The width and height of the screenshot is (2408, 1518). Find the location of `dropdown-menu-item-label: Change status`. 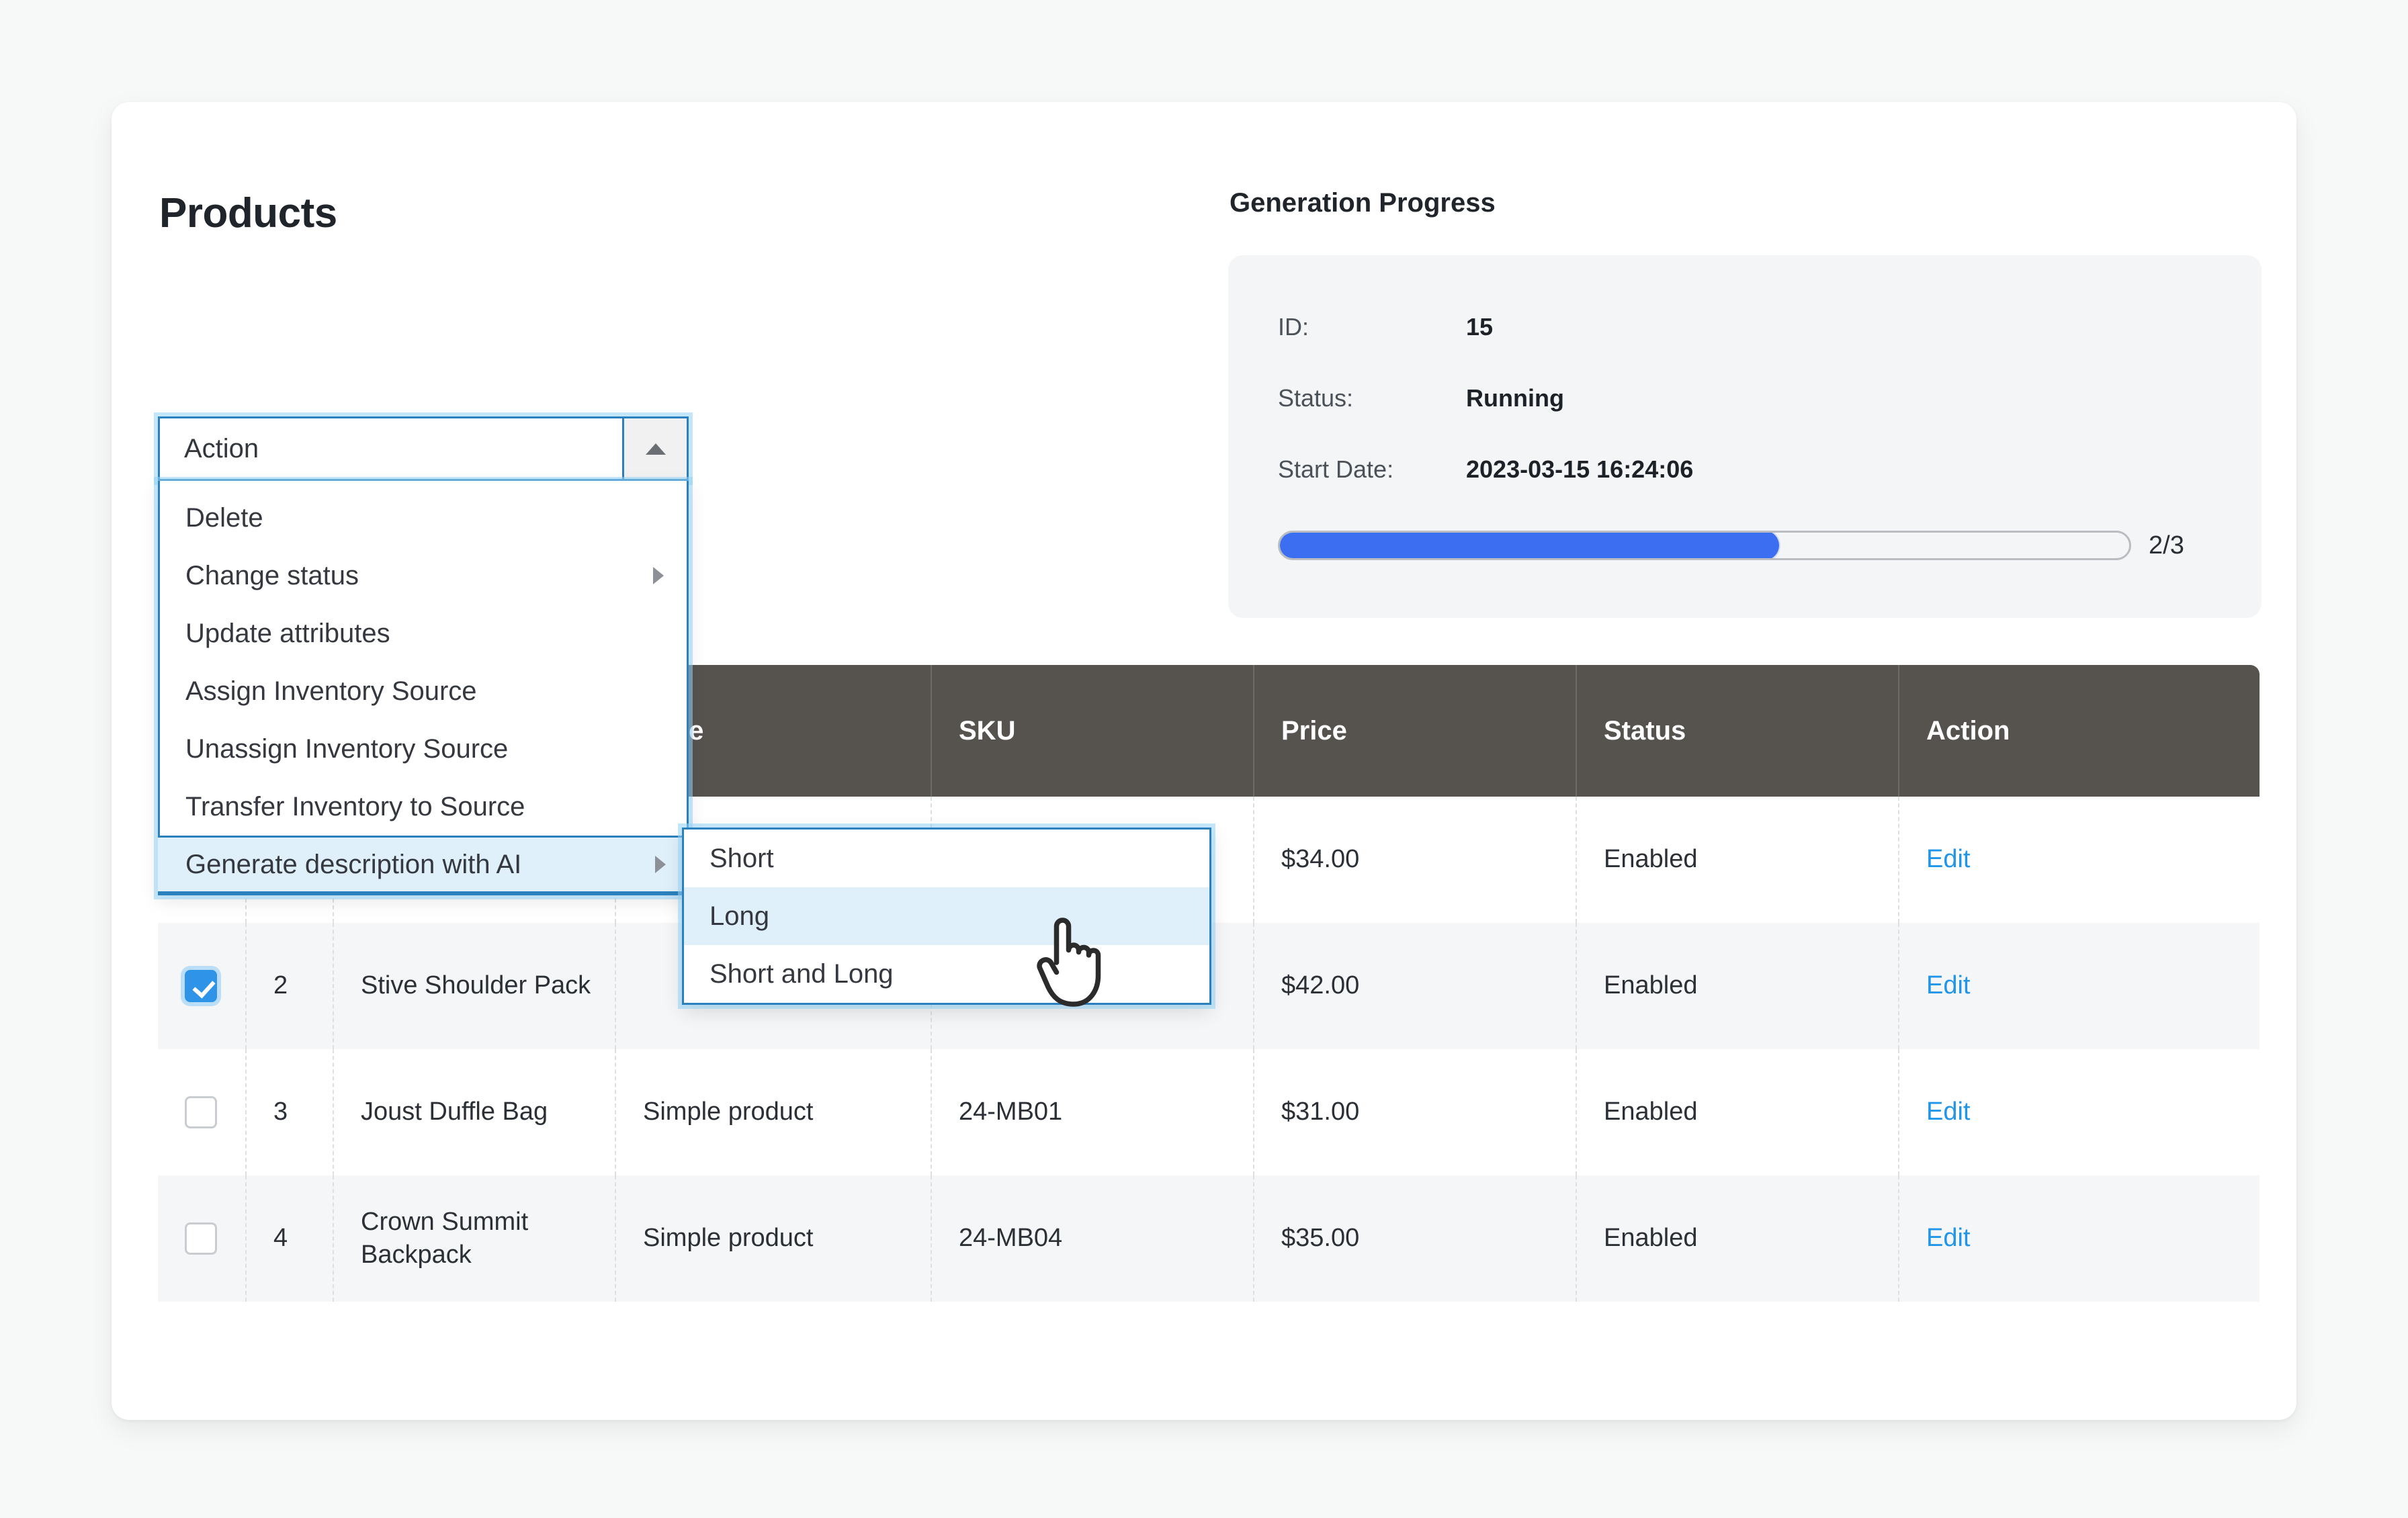

dropdown-menu-item-label: Change status is located at coordinates (272, 575).